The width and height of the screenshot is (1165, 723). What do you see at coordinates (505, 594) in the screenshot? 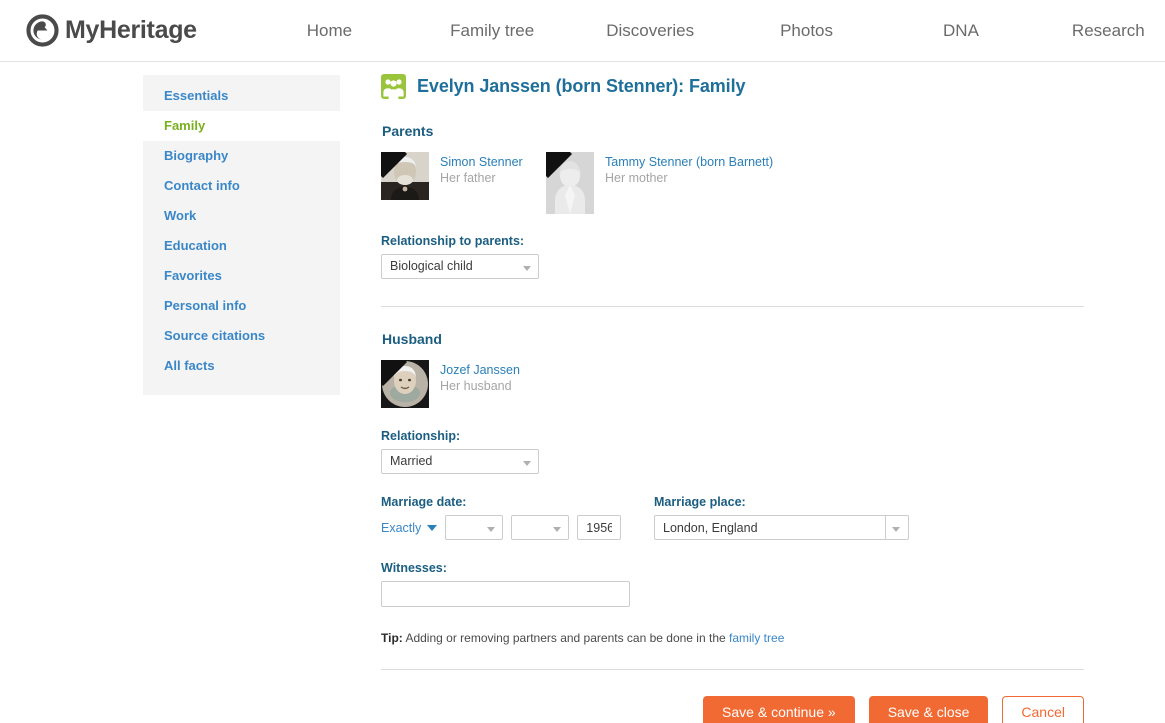
I see `witnesses-input` at bounding box center [505, 594].